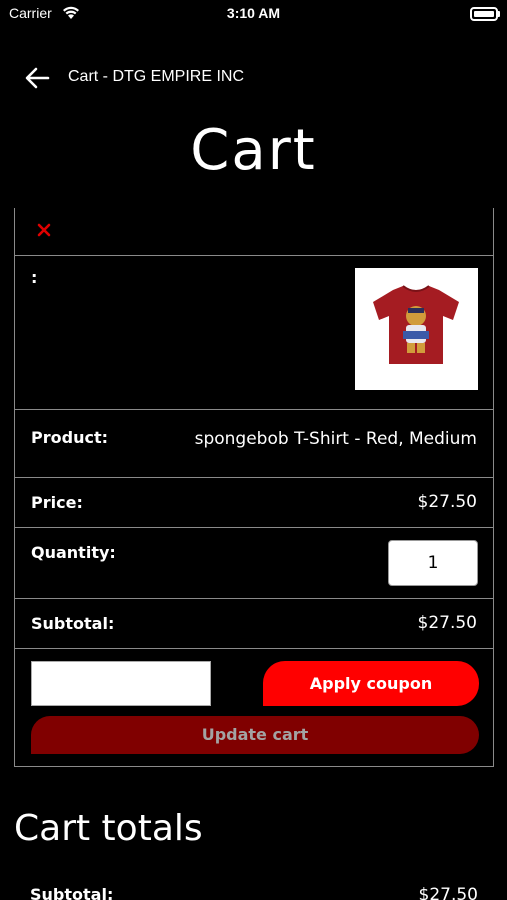 The width and height of the screenshot is (507, 900). I want to click on subtotal-label: Subtotal:, so click(73, 623).